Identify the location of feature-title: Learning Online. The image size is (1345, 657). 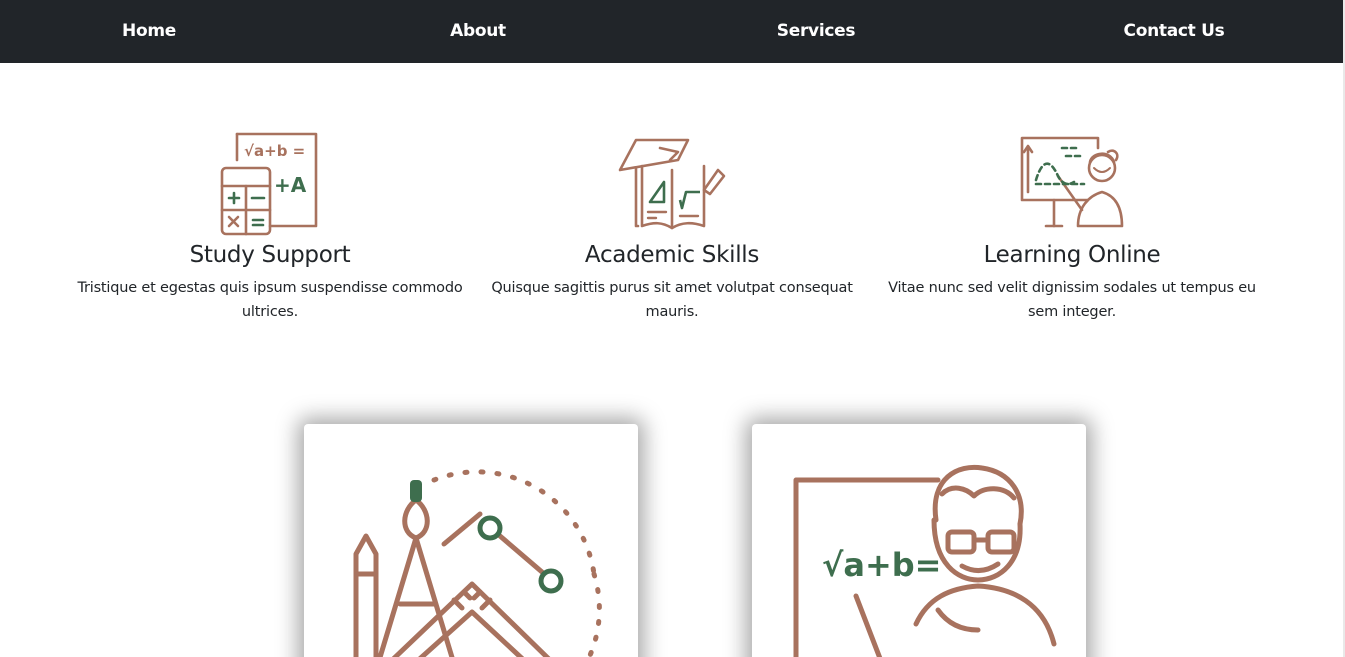
(1072, 255).